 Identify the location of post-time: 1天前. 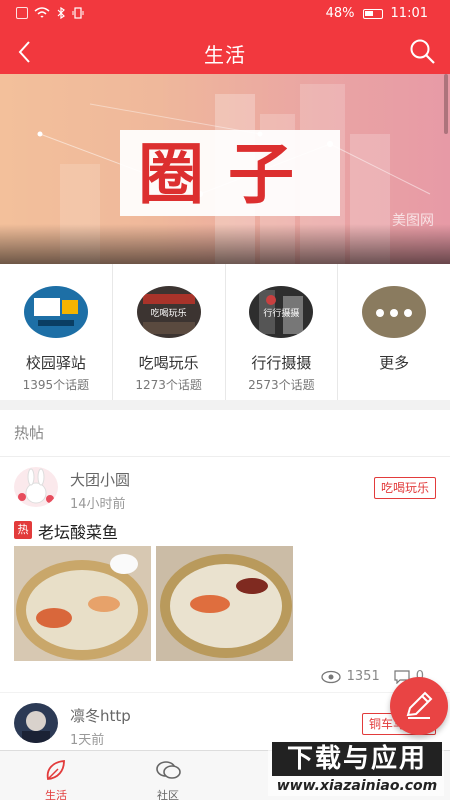
(87, 740).